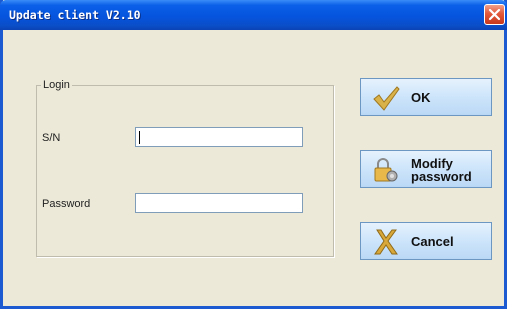  I want to click on ok-button: OK, so click(426, 97).